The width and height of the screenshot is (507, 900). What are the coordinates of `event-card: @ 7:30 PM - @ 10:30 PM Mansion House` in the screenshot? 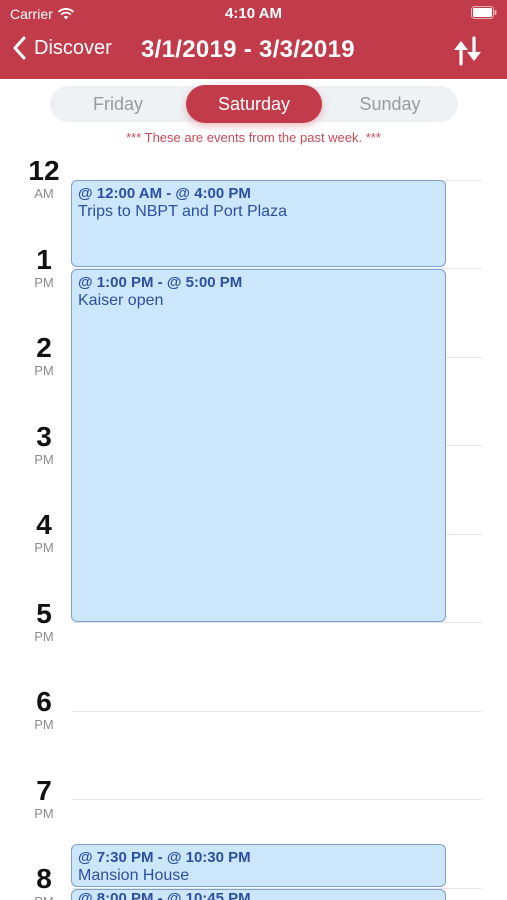 It's located at (258, 865).